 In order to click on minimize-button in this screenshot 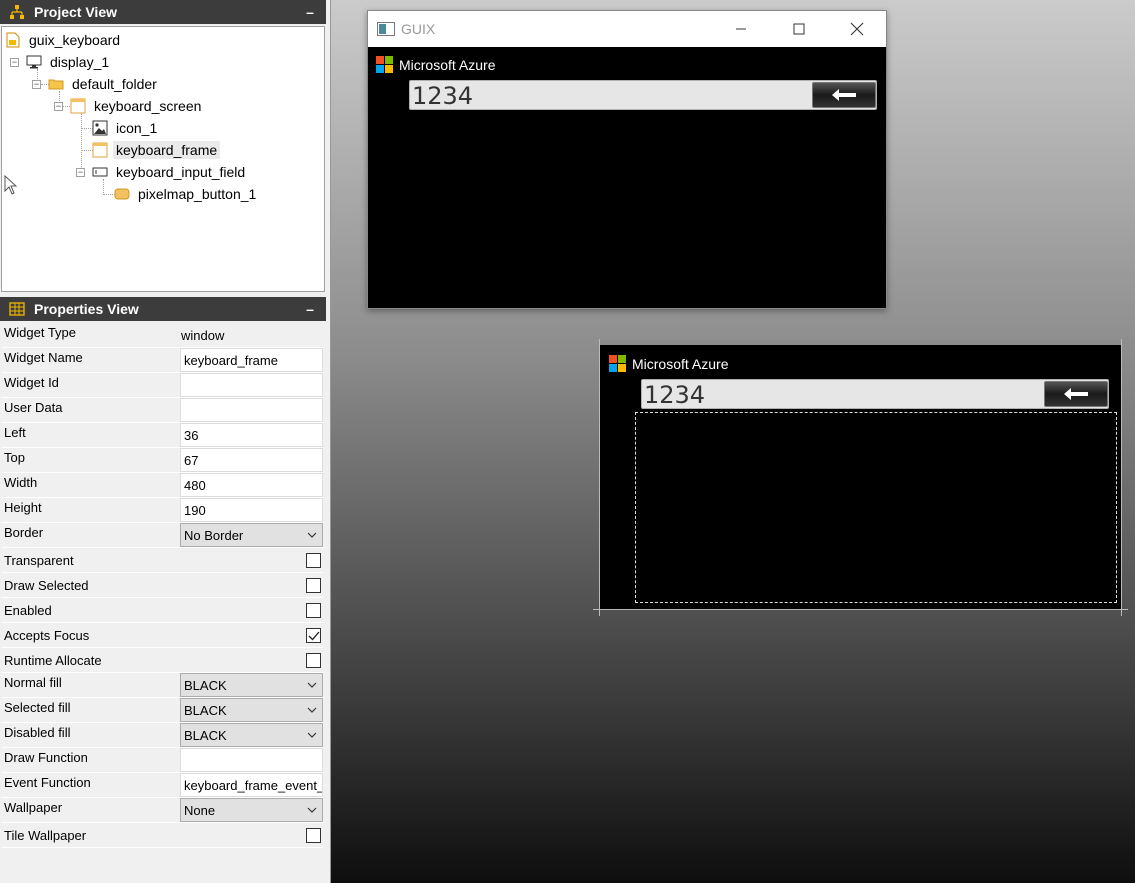, I will do `click(741, 29)`.